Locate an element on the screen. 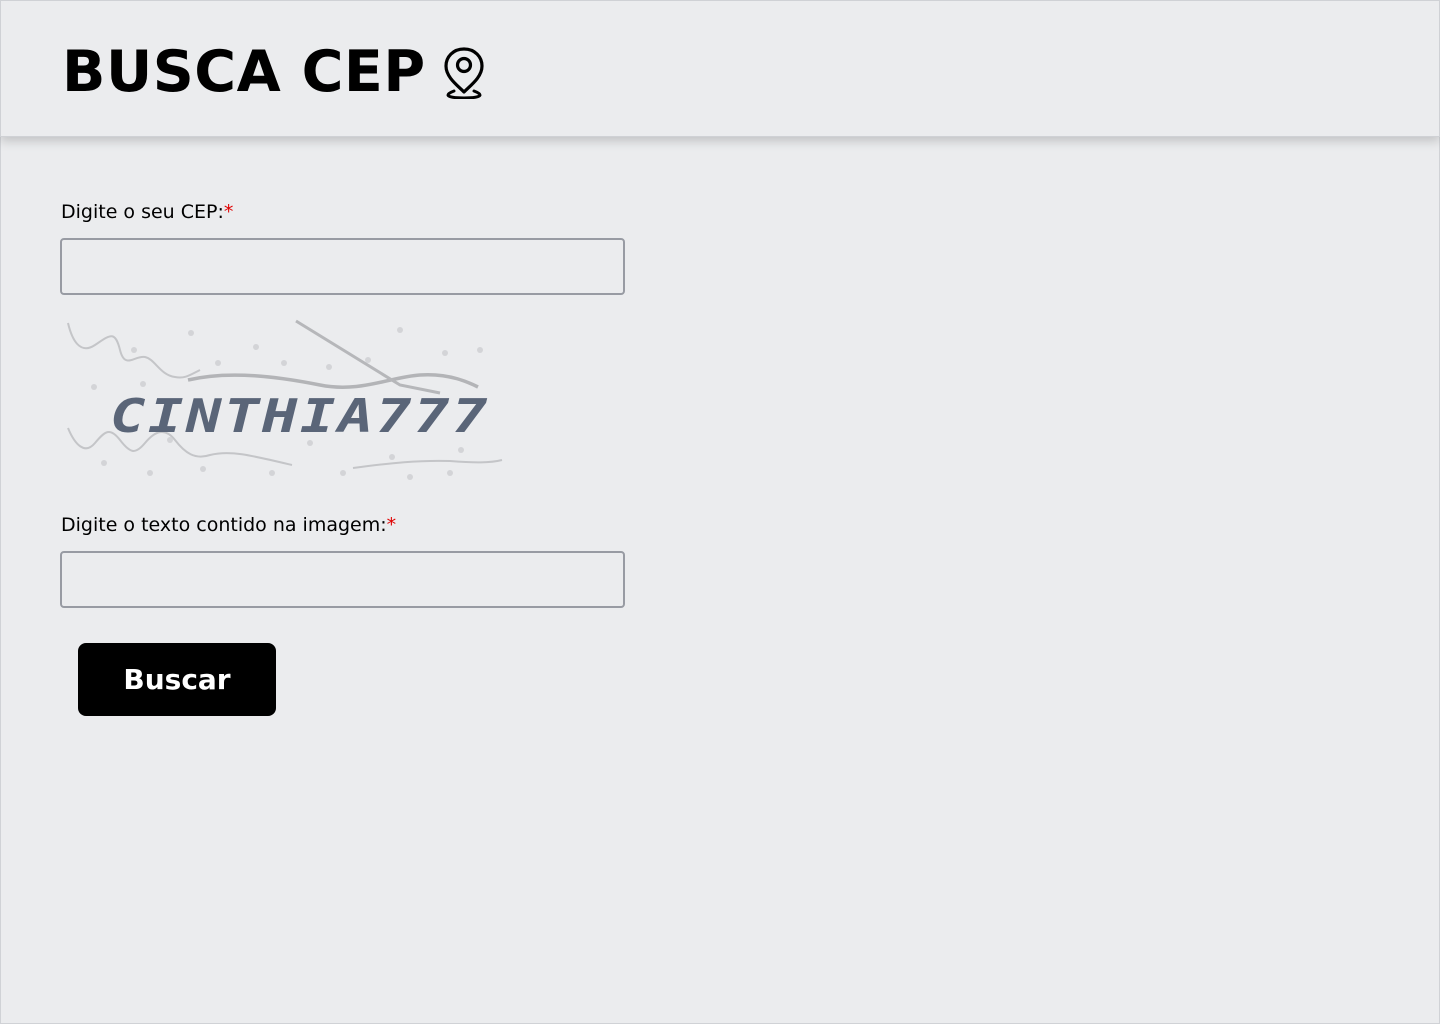 The width and height of the screenshot is (1440, 1024). cep-label: Digite o seu CEP:* is located at coordinates (147, 212).